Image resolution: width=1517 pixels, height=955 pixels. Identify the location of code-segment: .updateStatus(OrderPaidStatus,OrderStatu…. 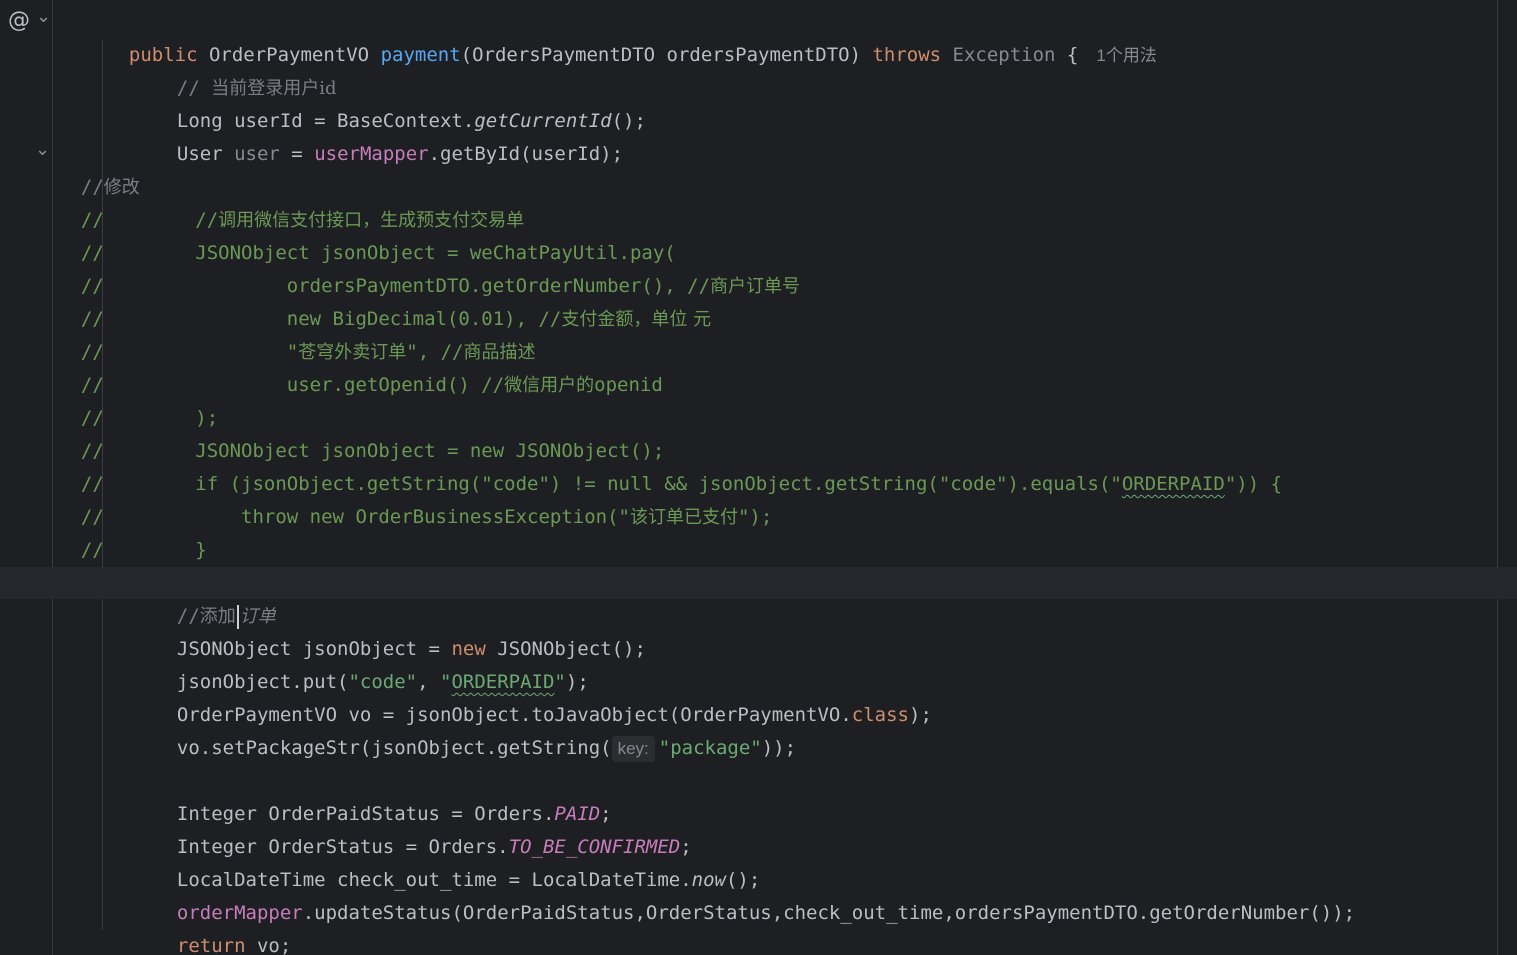
(829, 913).